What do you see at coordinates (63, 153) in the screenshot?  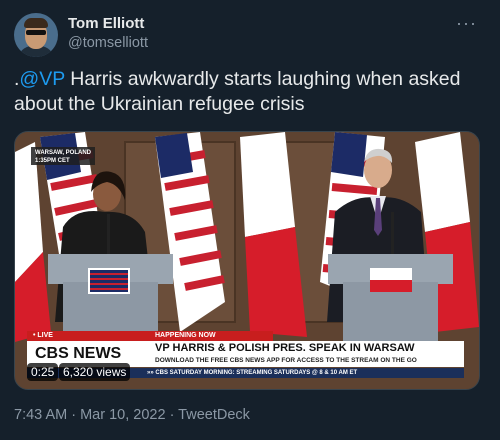 I see `dateline-location: WARSAW, POLAND` at bounding box center [63, 153].